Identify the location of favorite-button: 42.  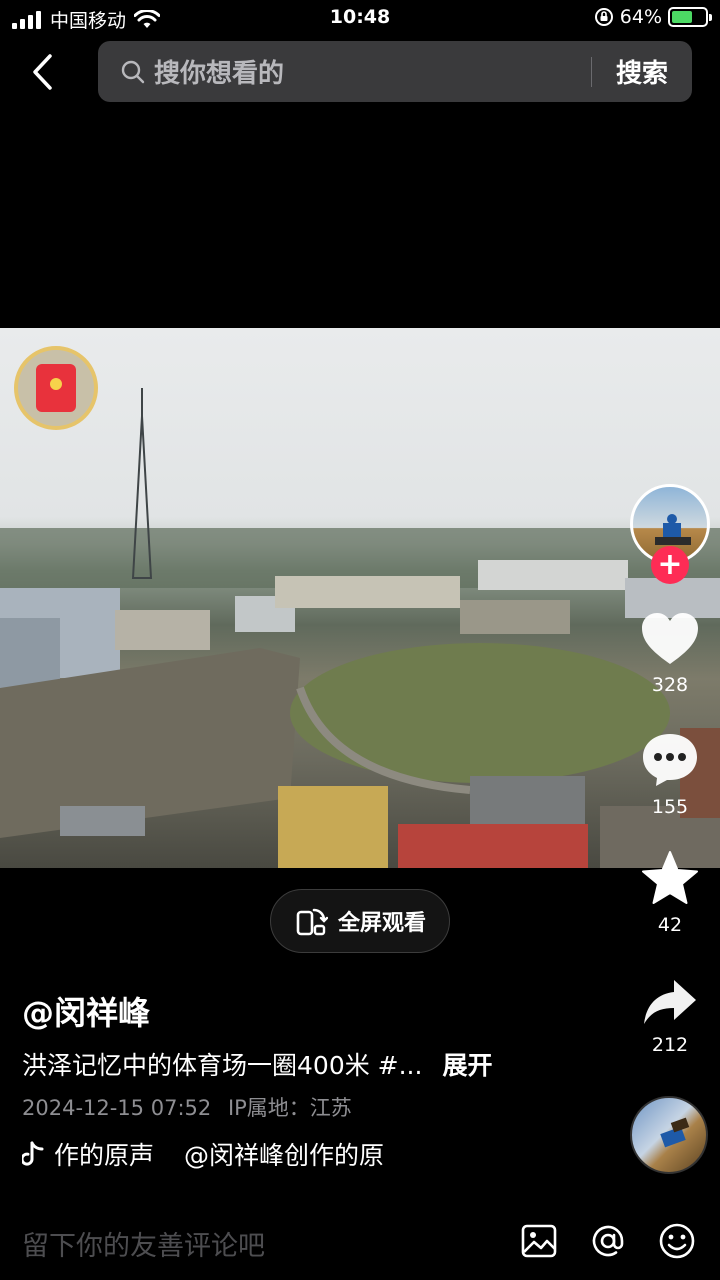
(670, 893).